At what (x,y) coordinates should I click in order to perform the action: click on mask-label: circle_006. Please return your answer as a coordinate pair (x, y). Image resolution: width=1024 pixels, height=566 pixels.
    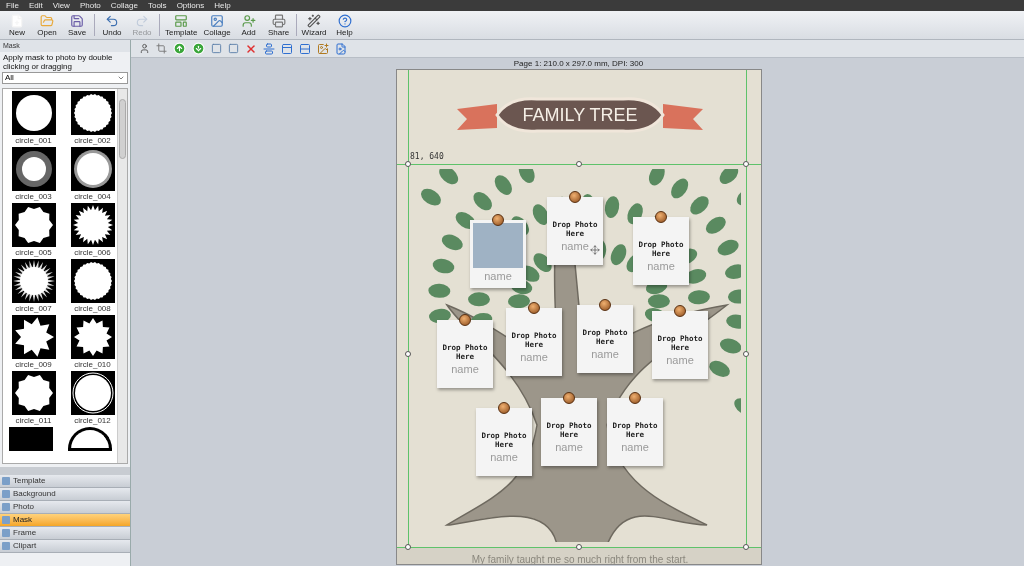
    Looking at the image, I should click on (92, 252).